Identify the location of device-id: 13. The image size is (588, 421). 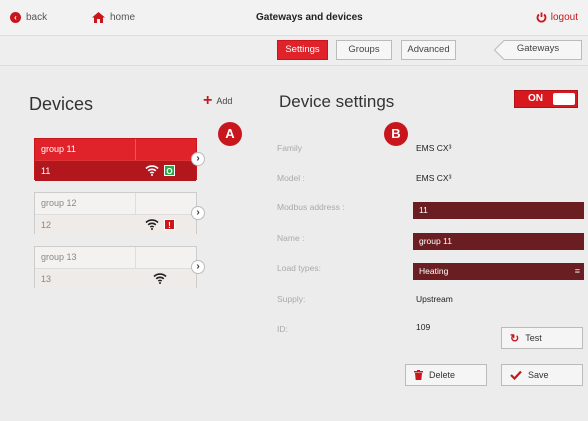
(46, 279).